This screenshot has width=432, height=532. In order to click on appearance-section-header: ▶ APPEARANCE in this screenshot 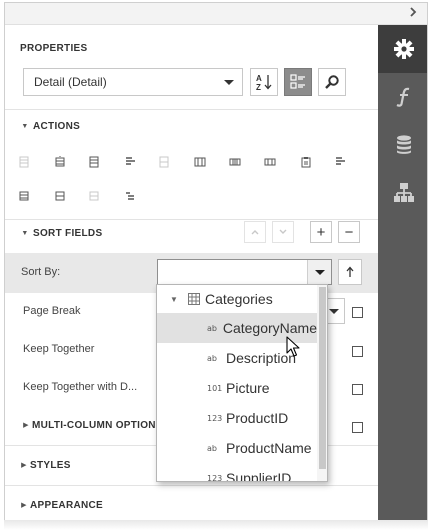, I will do `click(191, 505)`.